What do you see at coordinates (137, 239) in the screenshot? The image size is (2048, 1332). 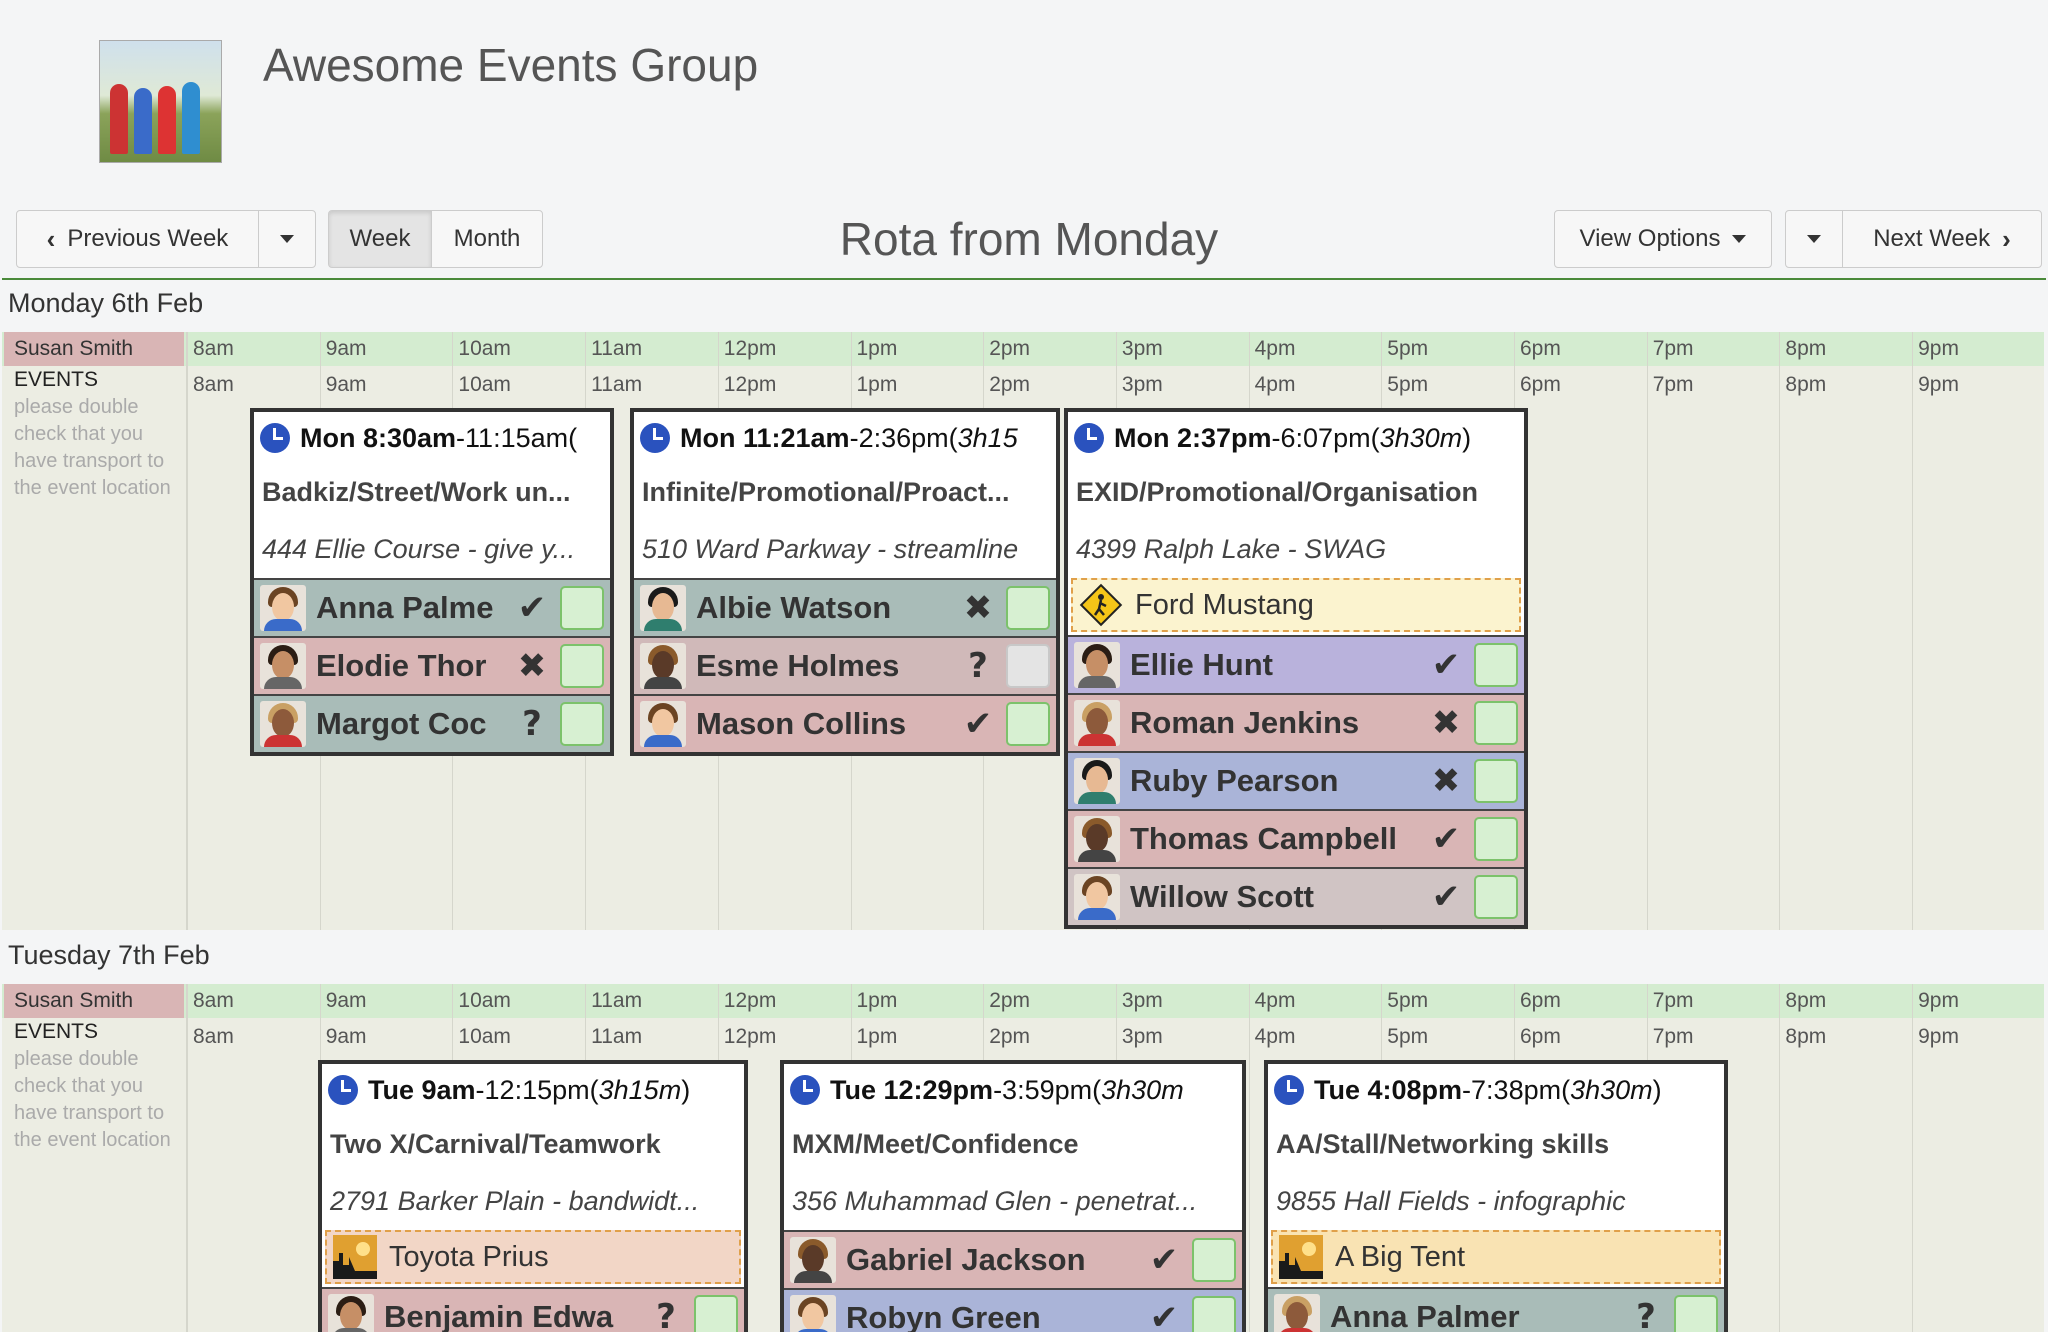 I see `previous-week-button: ‹ Previous Week` at bounding box center [137, 239].